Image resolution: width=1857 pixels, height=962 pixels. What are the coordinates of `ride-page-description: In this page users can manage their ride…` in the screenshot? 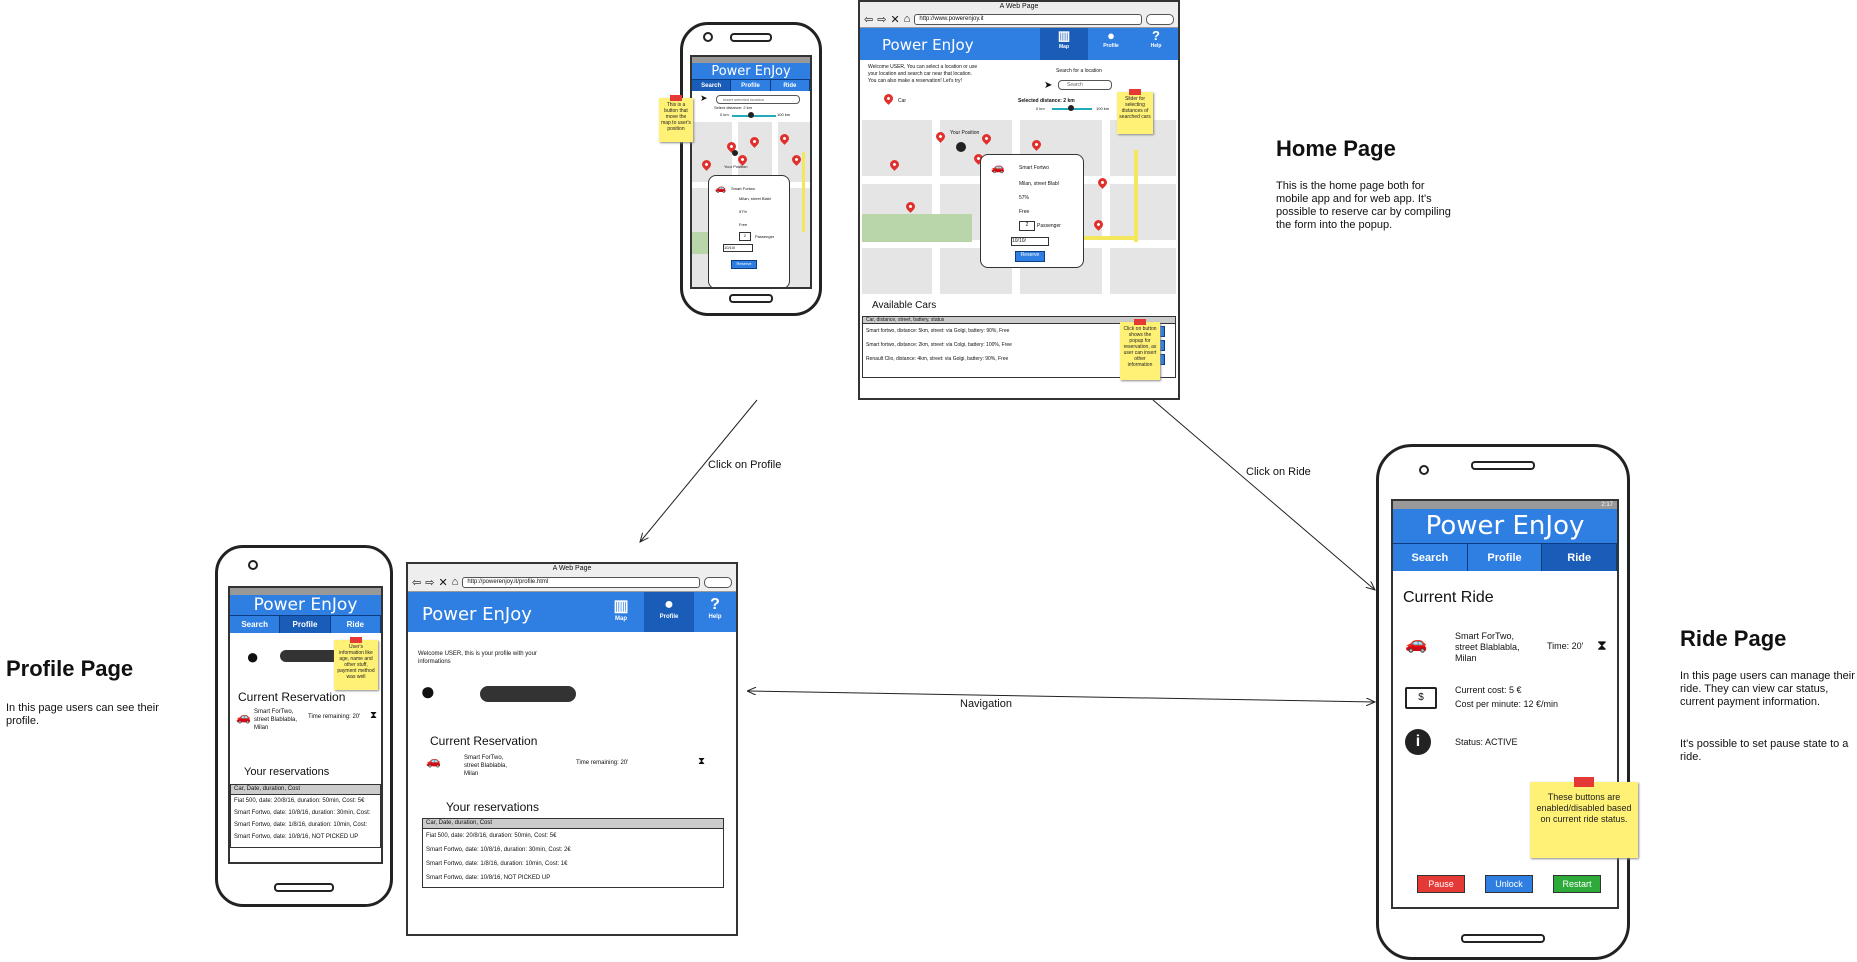 It's located at (1767, 689).